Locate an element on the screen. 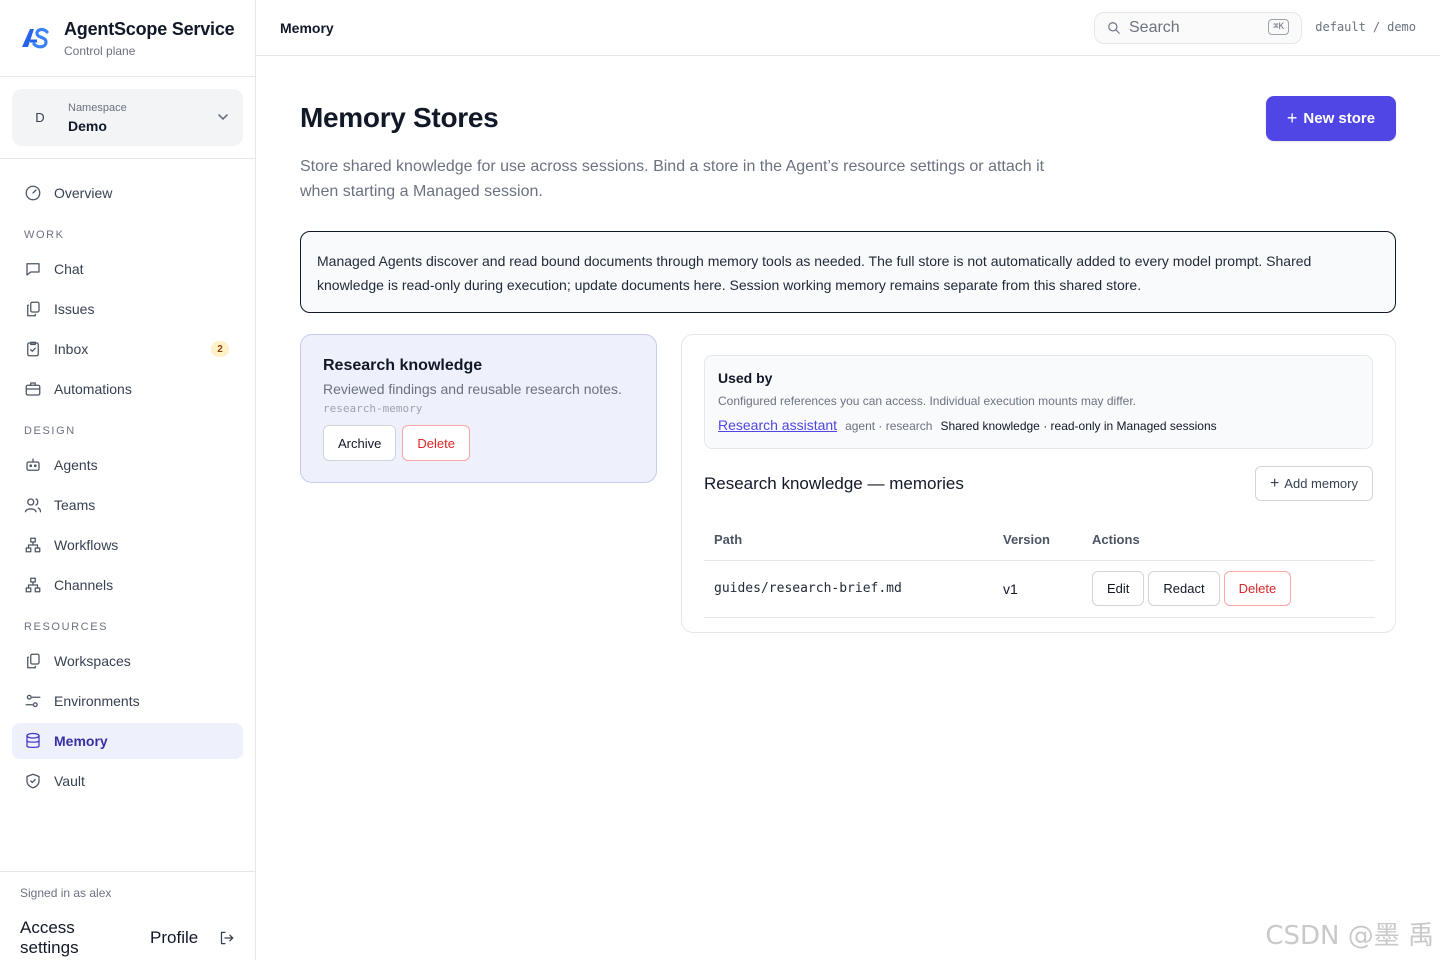 This screenshot has width=1440, height=960. clipboard-check-icon is located at coordinates (33, 349).